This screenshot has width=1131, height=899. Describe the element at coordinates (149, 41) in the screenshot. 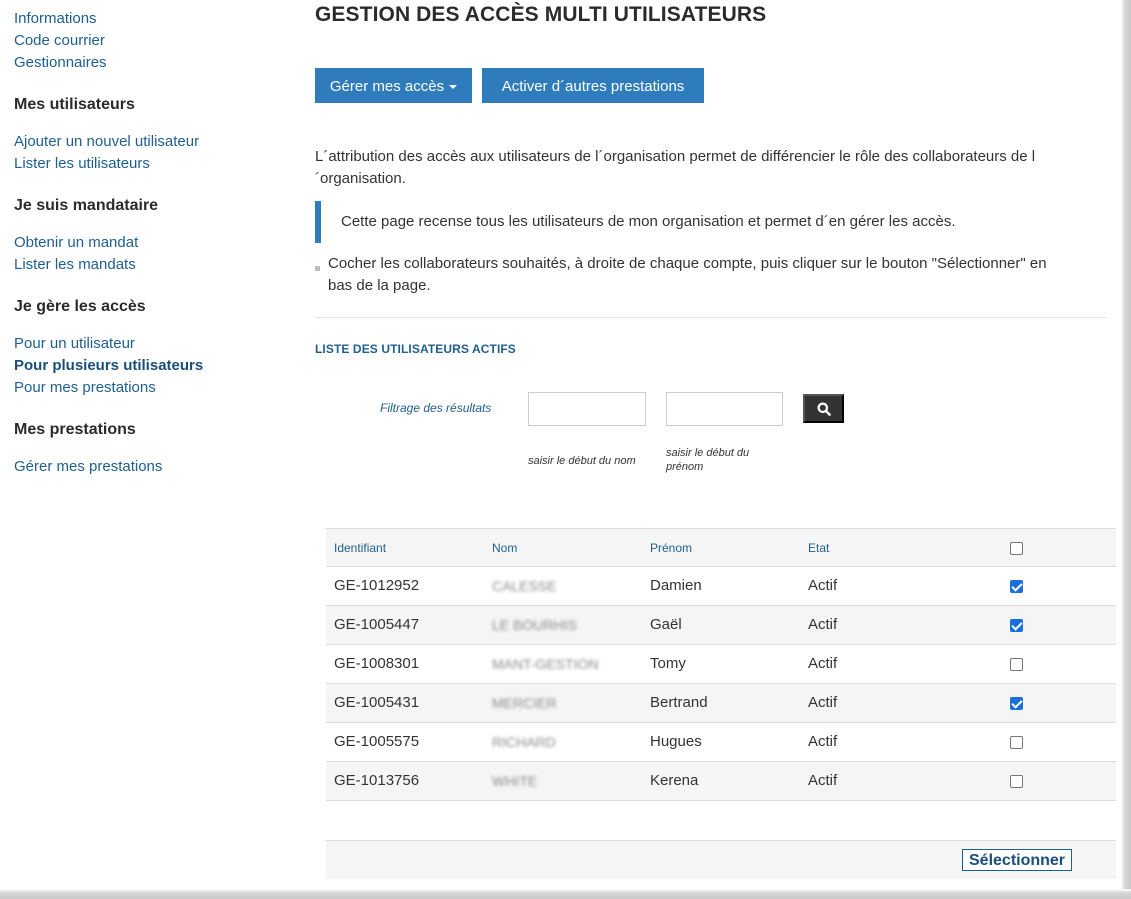

I see `sidebar-link-code-courrier: Code courrier` at that location.